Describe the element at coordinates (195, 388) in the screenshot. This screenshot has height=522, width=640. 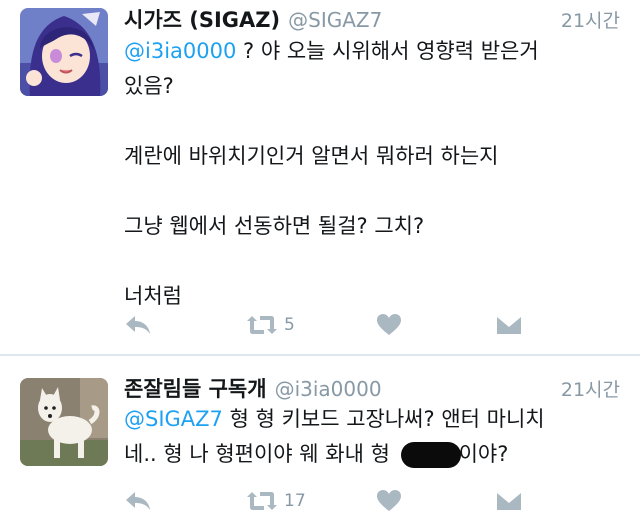
I see `display-name: 존잘림들 구독개` at that location.